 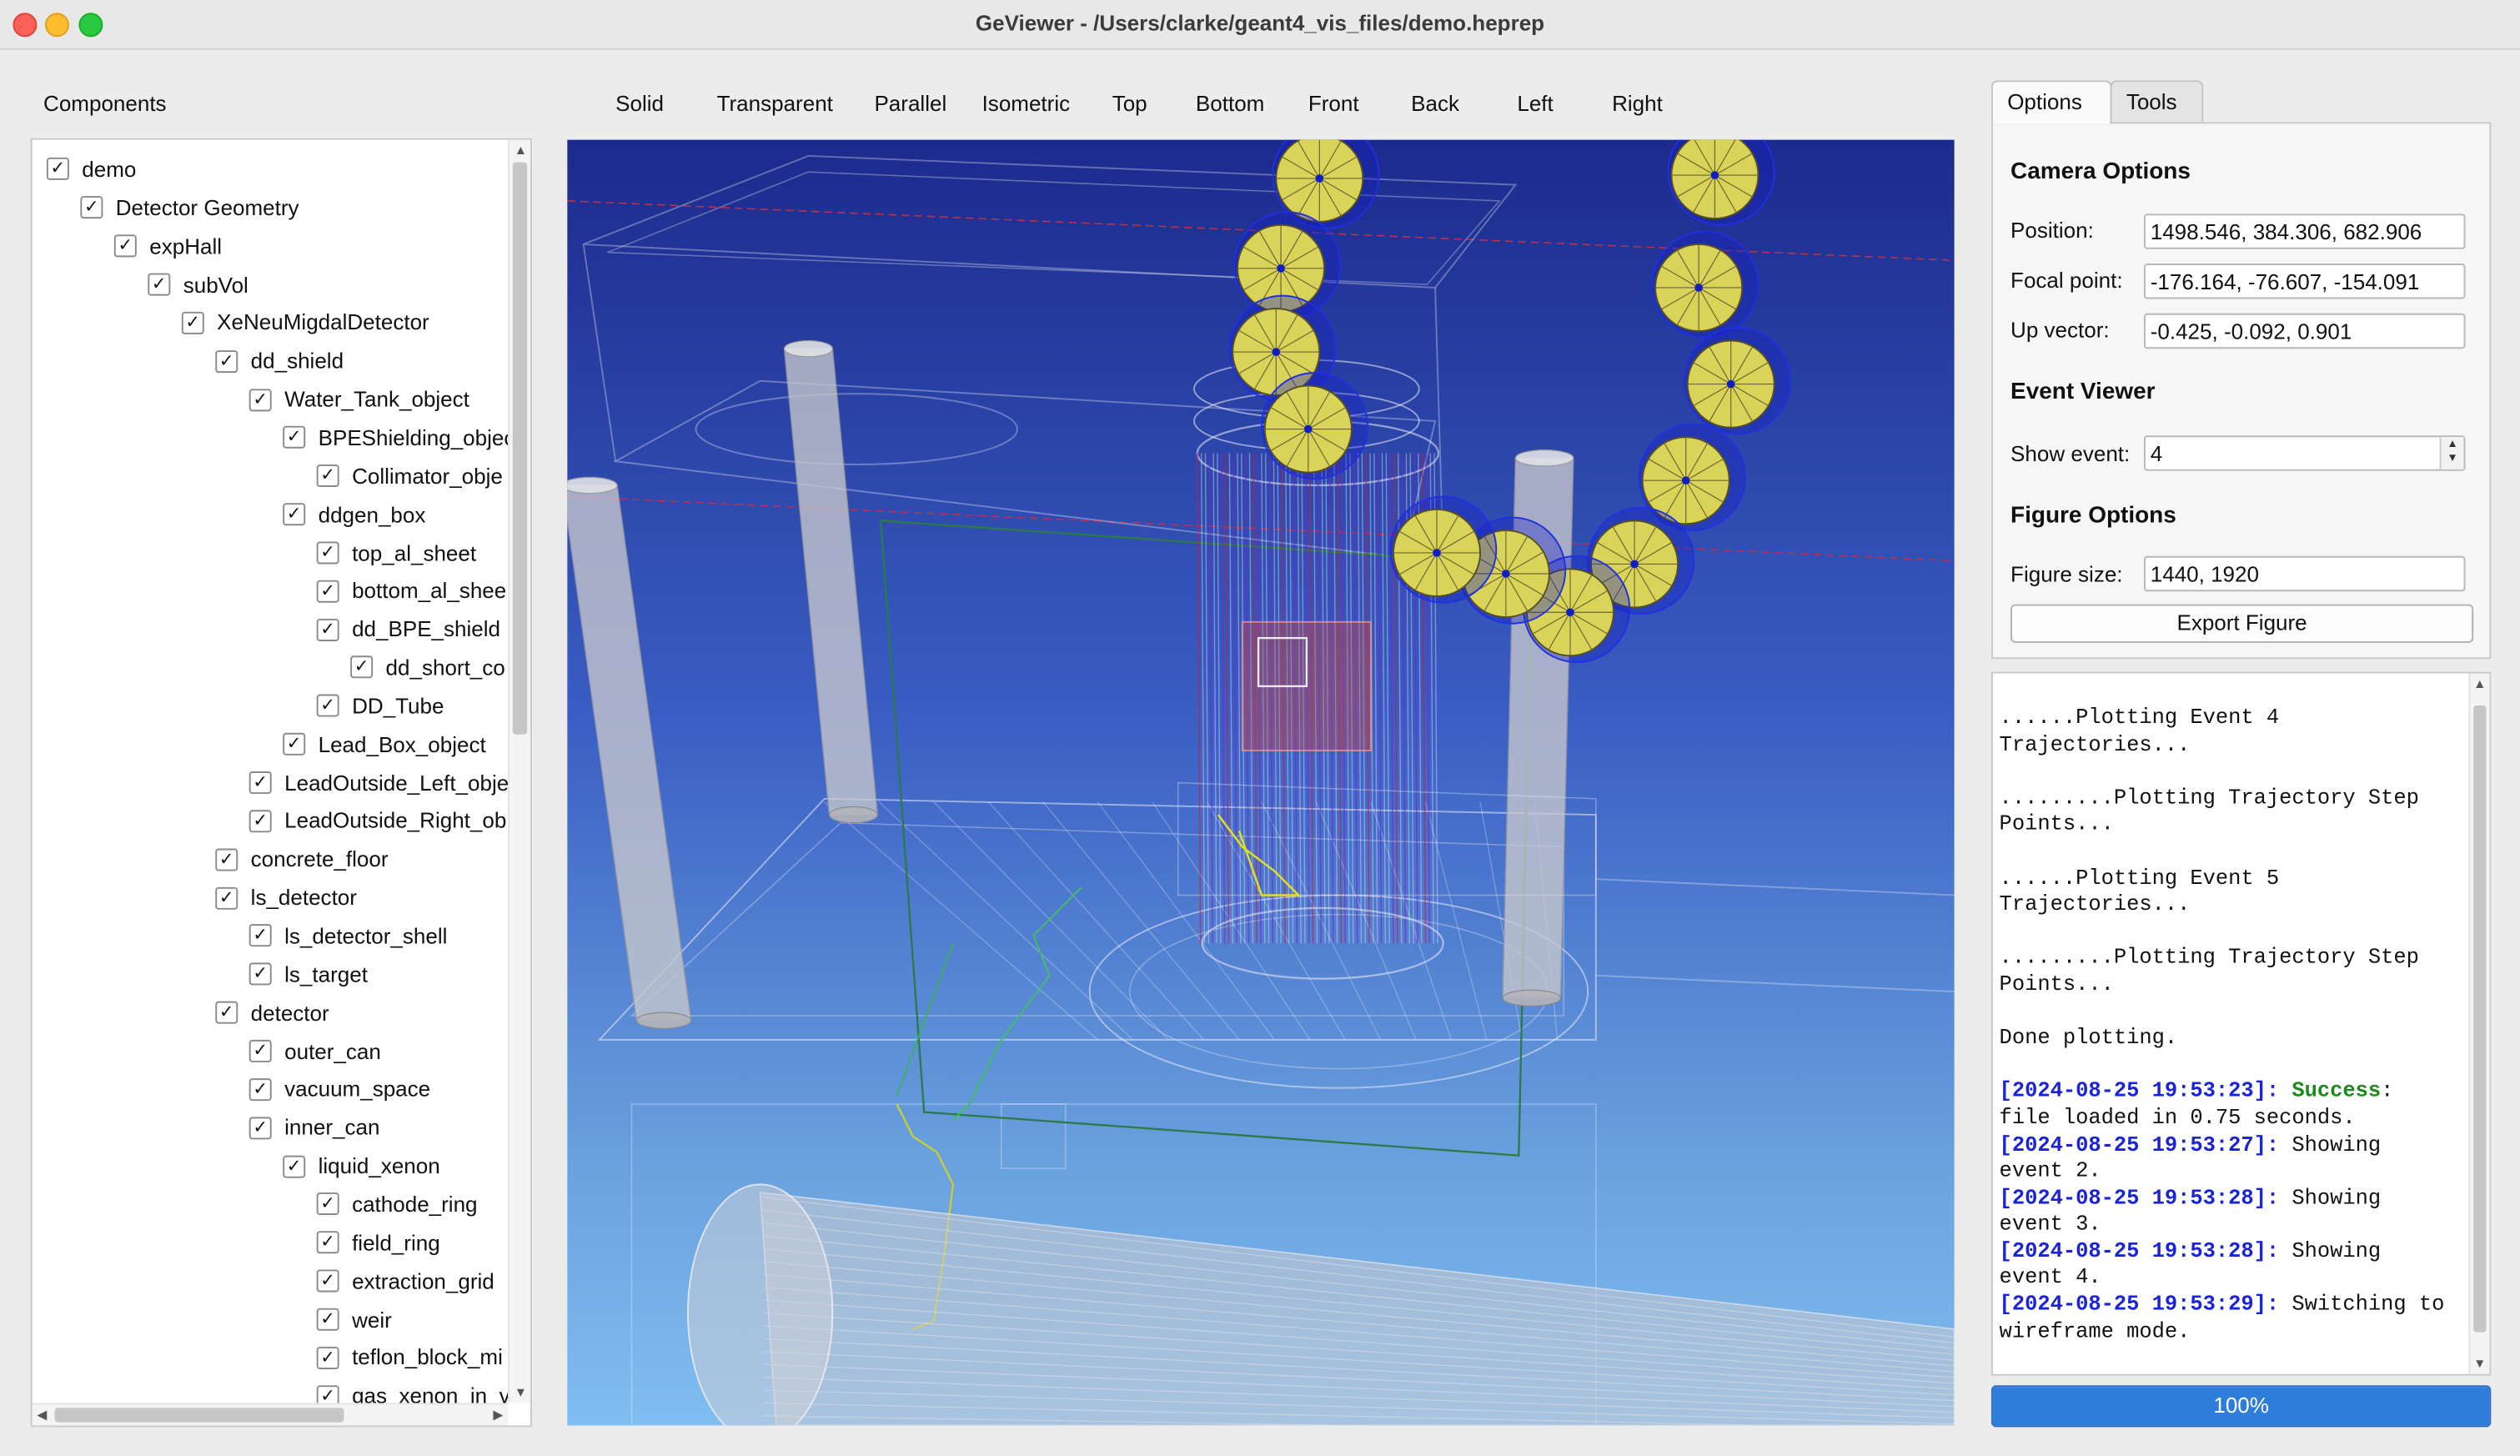 I want to click on tree-item: ✓ dd_short_co, so click(x=427, y=669).